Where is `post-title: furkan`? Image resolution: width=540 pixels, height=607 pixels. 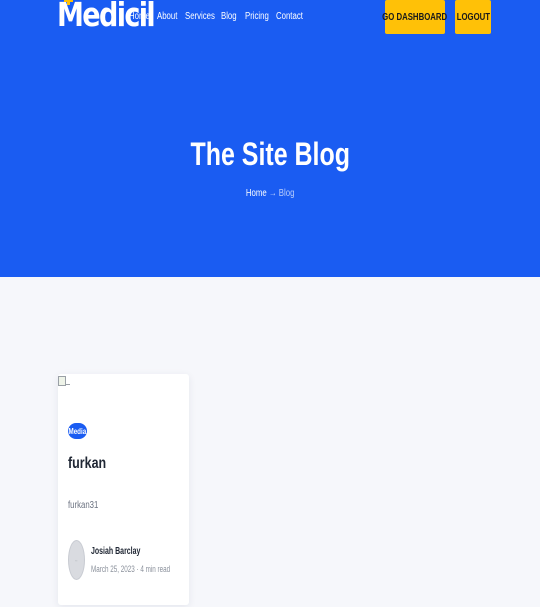 post-title: furkan is located at coordinates (92, 464).